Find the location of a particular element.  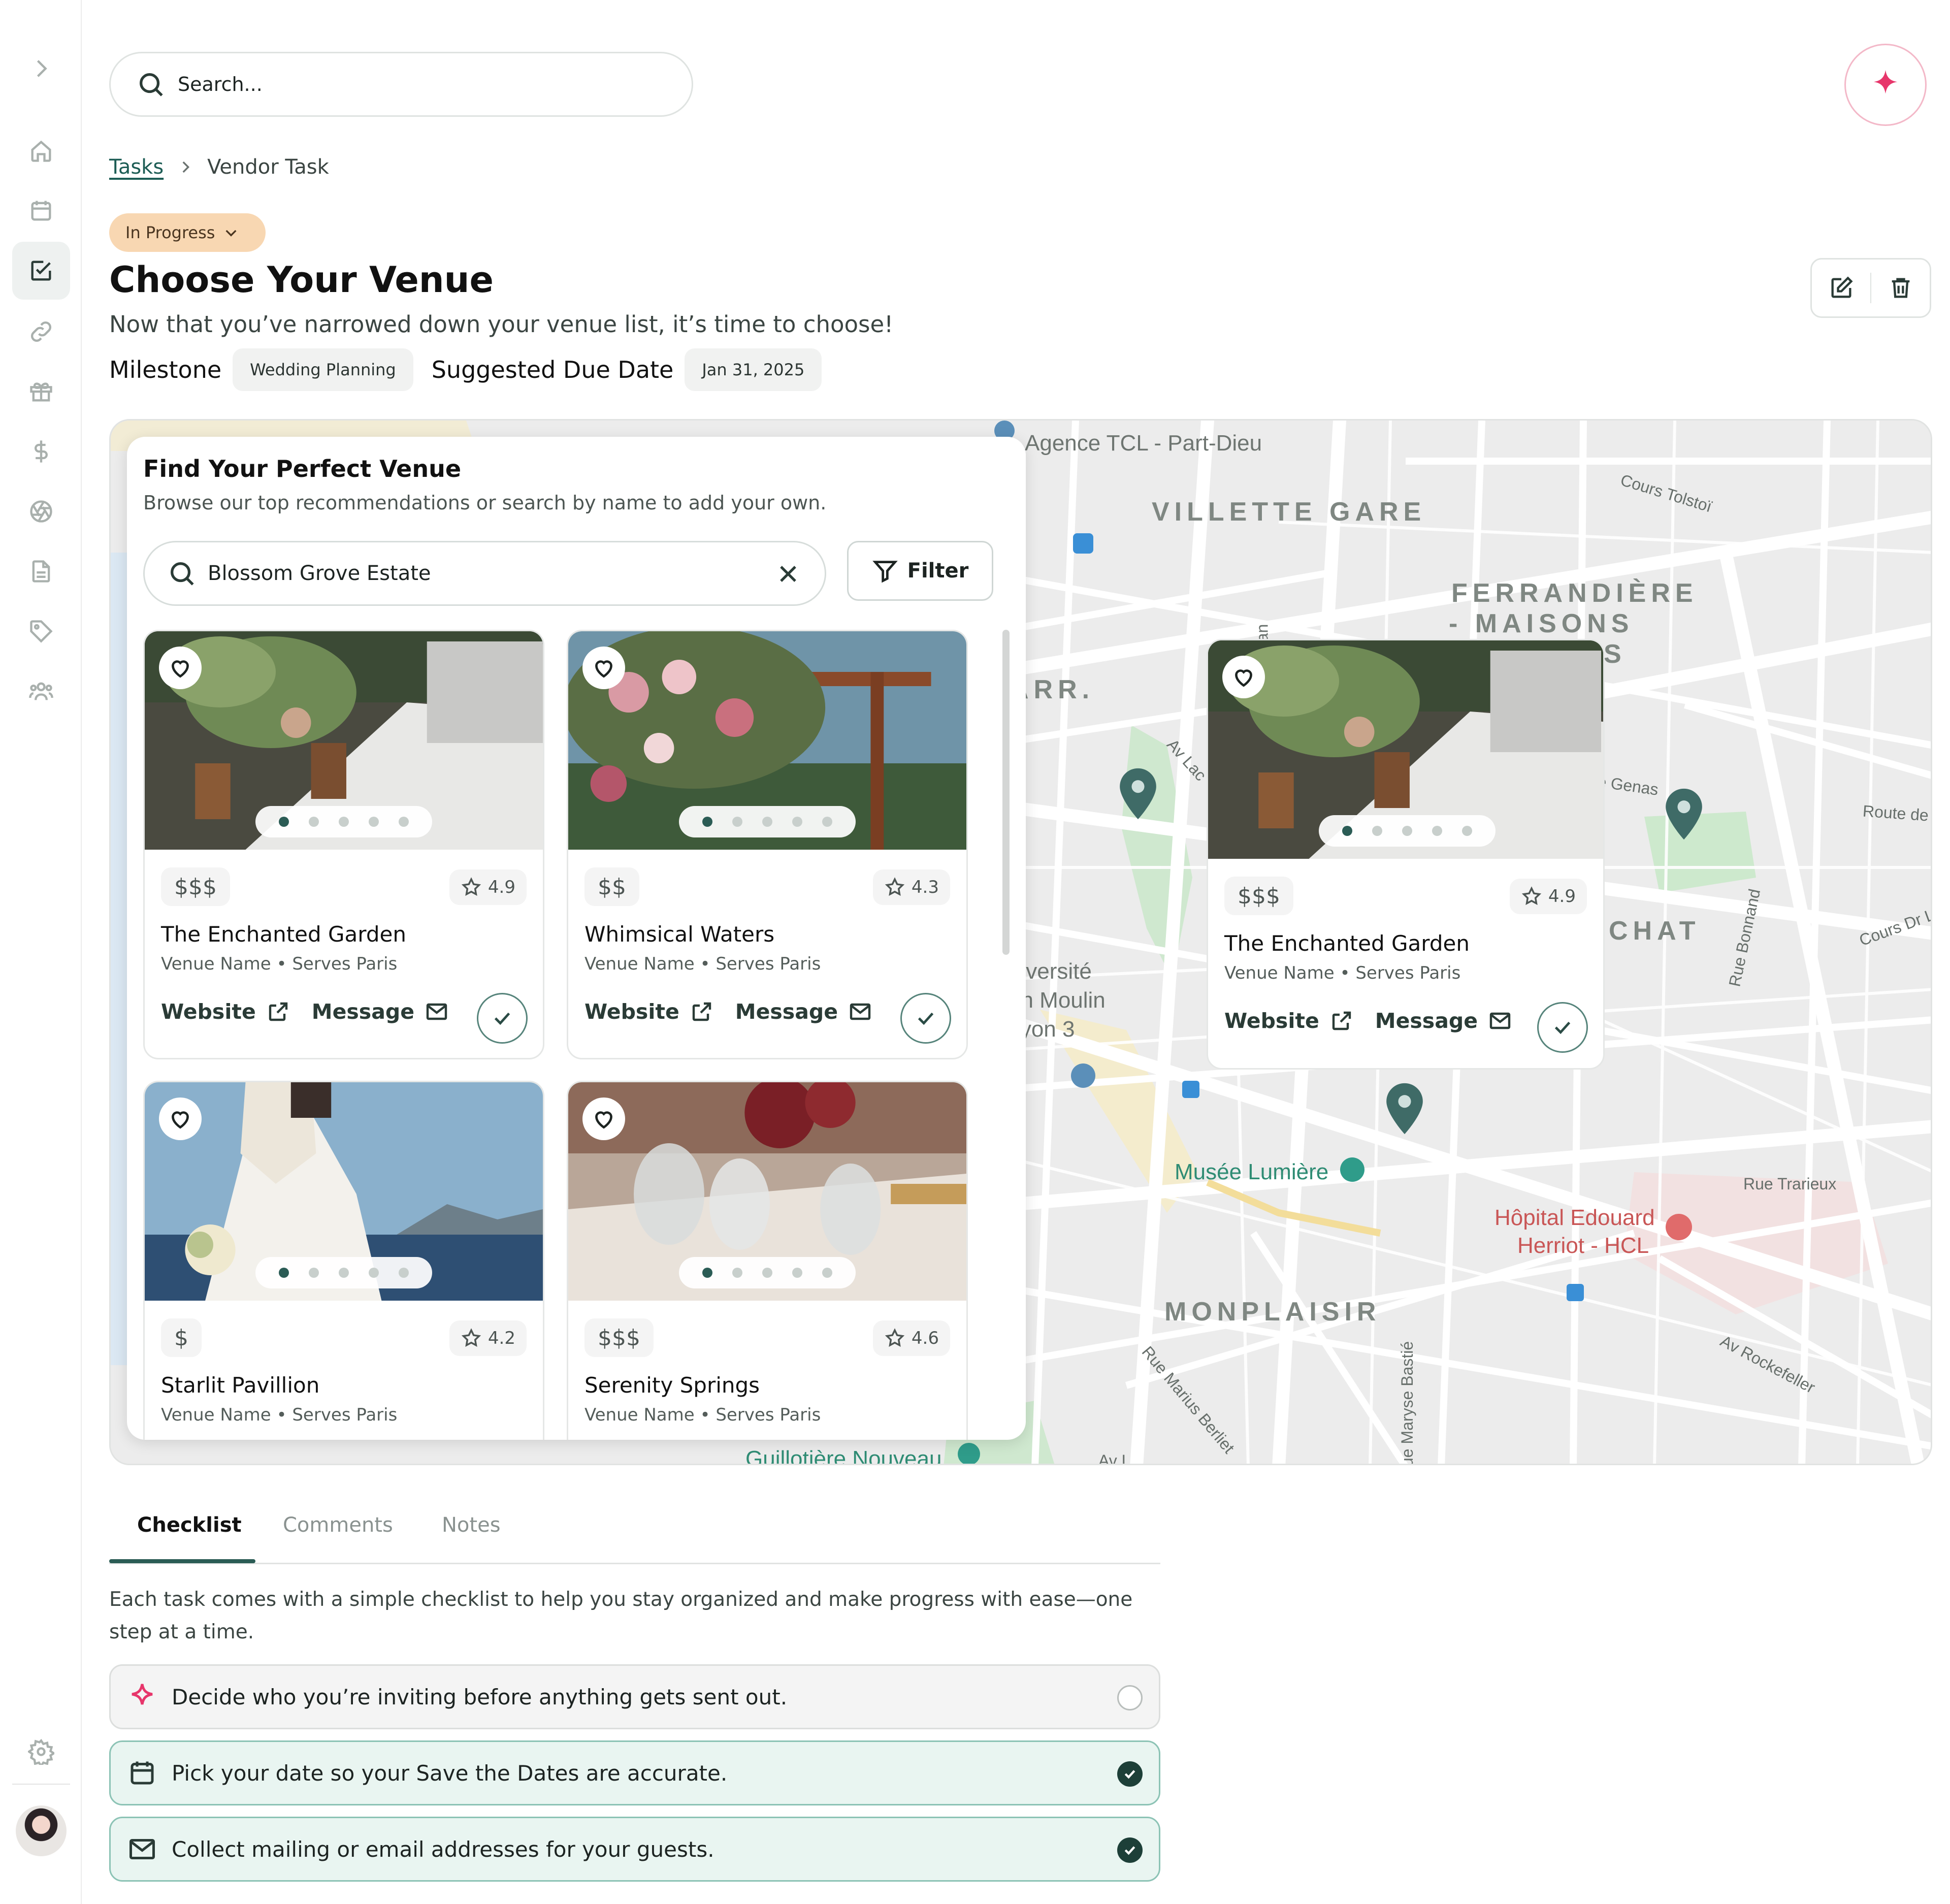

sidebar-item-photos is located at coordinates (41, 511).